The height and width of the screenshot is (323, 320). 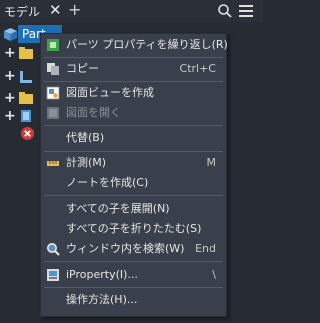 What do you see at coordinates (133, 69) in the screenshot?
I see `menu-item-copy: コピー Ctrl+C` at bounding box center [133, 69].